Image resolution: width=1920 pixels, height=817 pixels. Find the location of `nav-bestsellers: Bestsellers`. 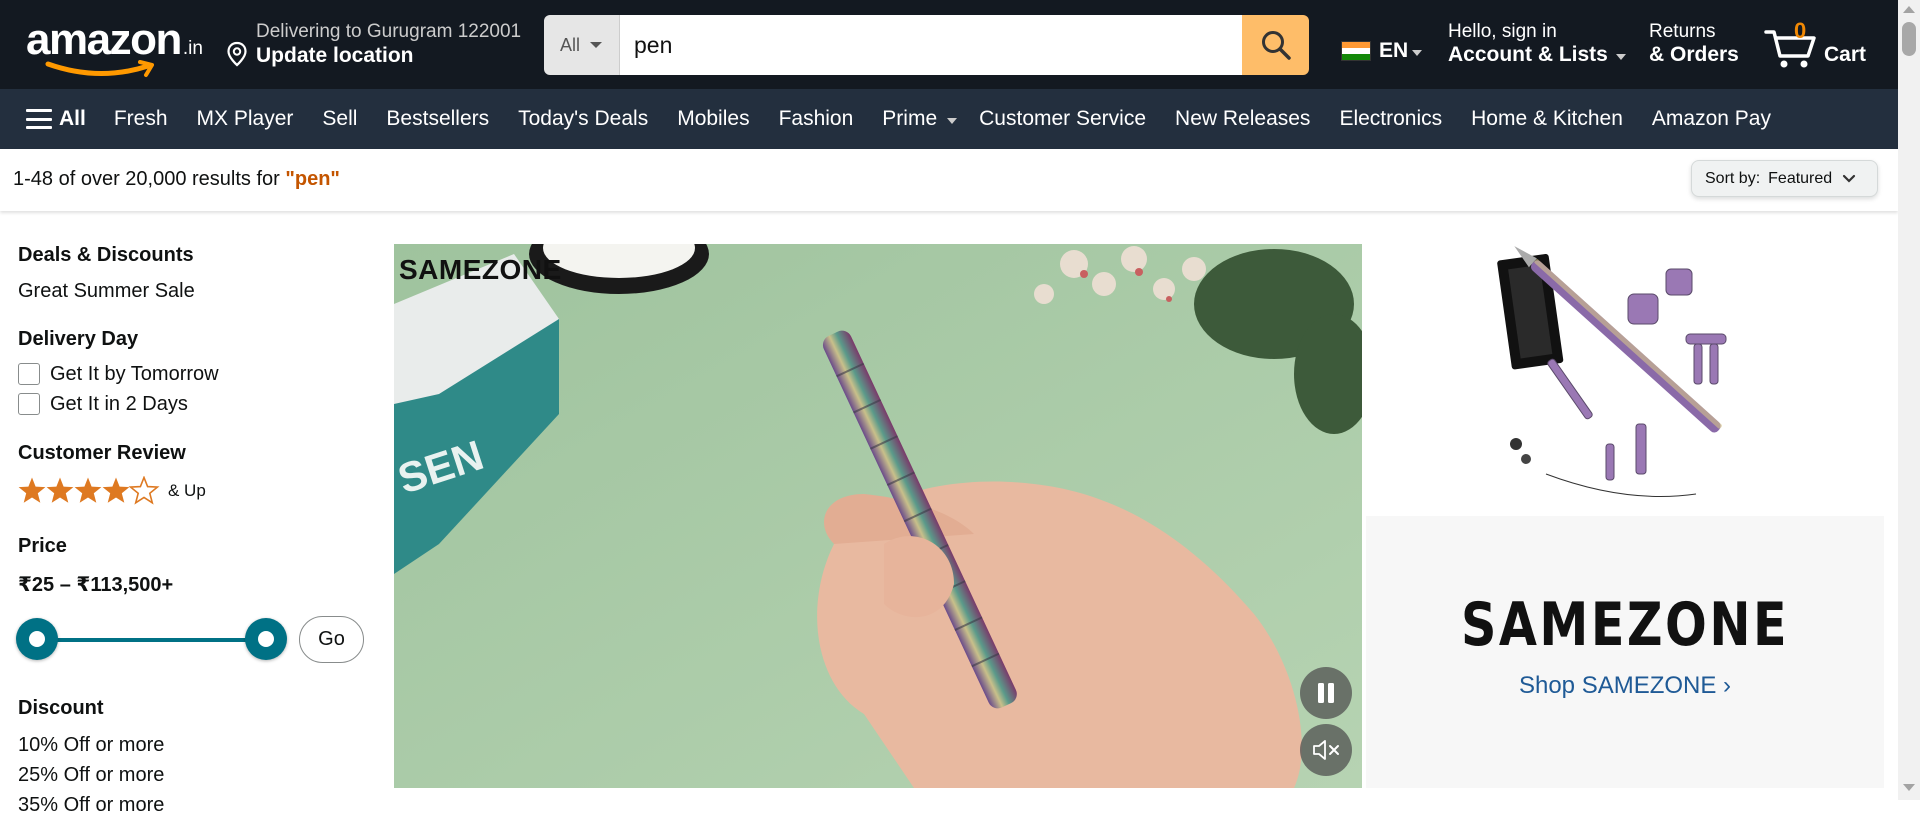

nav-bestsellers: Bestsellers is located at coordinates (437, 119).